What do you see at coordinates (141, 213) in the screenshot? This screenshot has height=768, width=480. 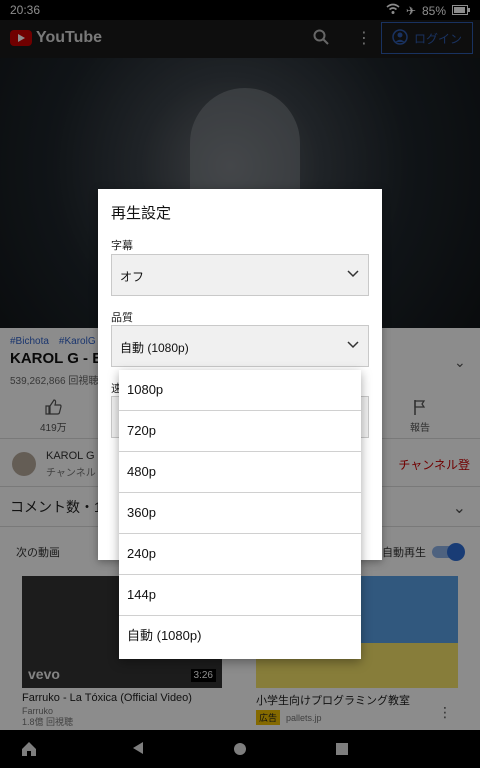 I see `dialog-title: 再生設定` at bounding box center [141, 213].